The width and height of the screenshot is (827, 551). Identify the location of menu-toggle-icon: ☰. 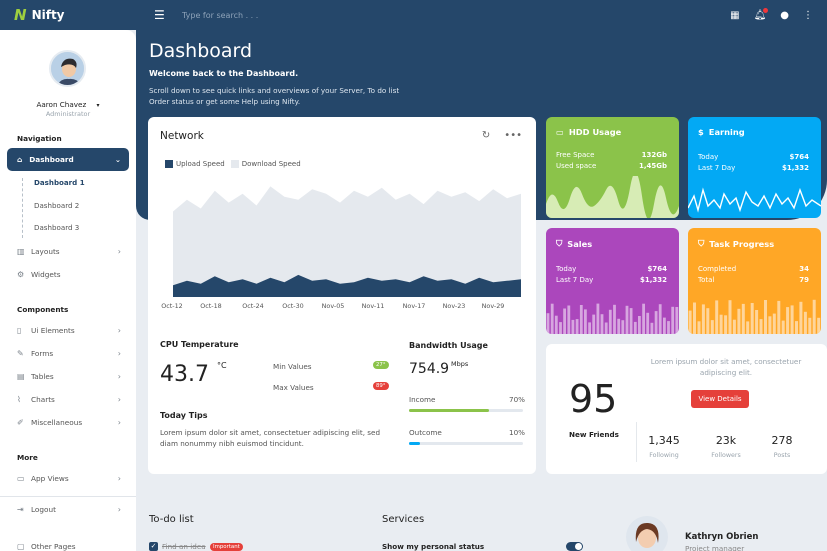
(161, 15).